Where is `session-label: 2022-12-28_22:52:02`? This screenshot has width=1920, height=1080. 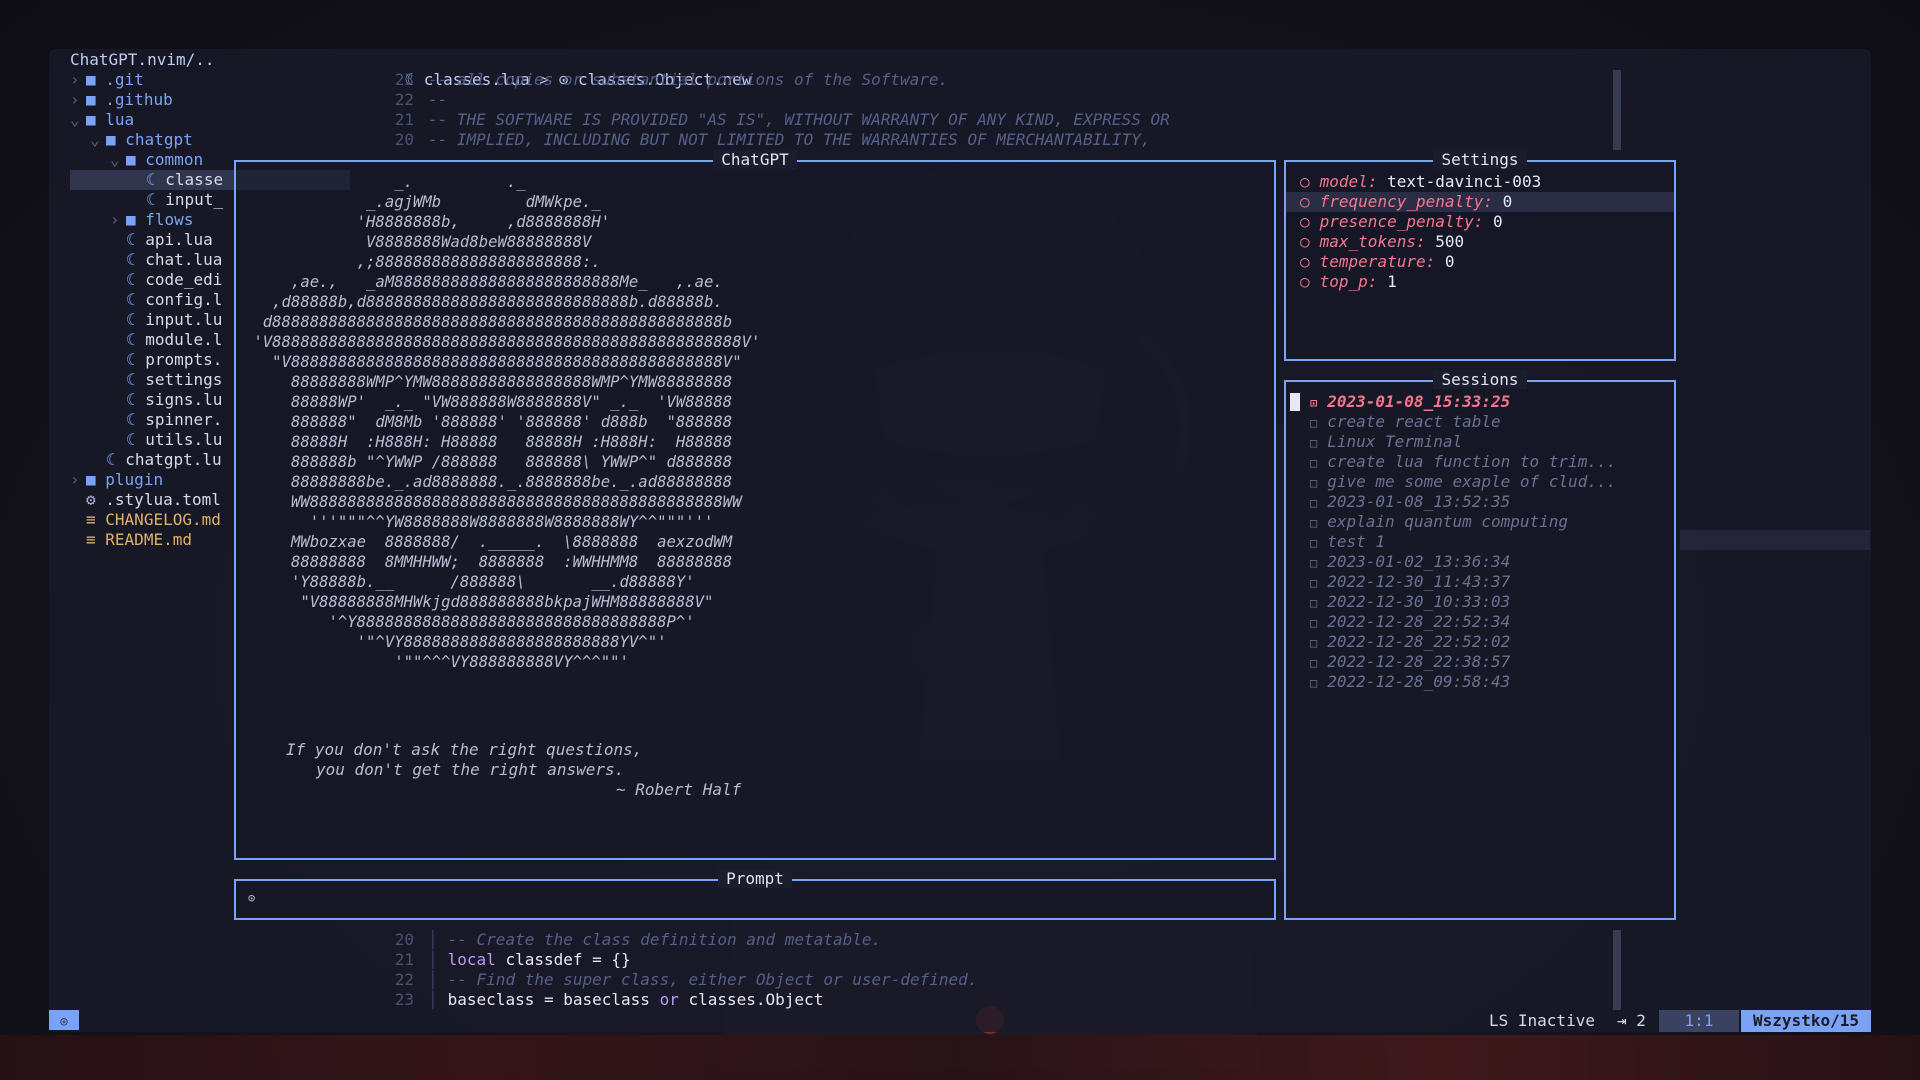
session-label: 2022-12-28_22:52:02 is located at coordinates (1419, 641).